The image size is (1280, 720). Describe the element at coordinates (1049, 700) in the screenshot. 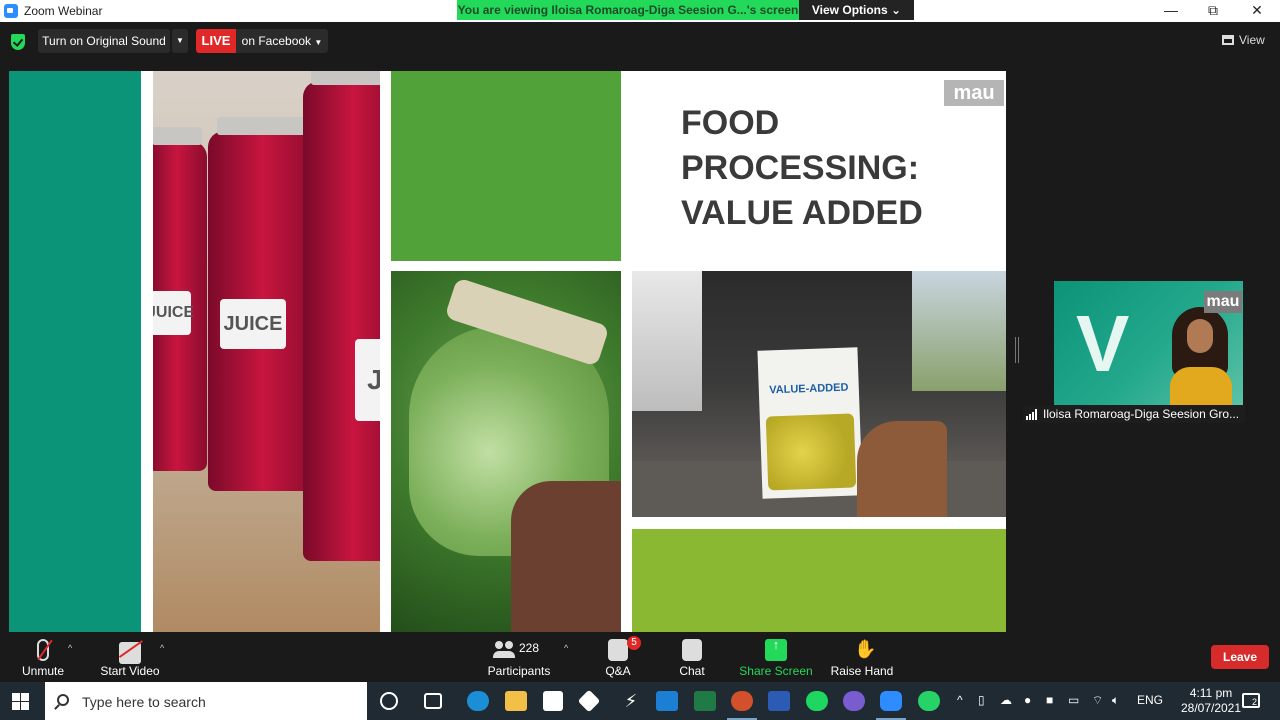

I see `tray-app-icon: ■` at that location.